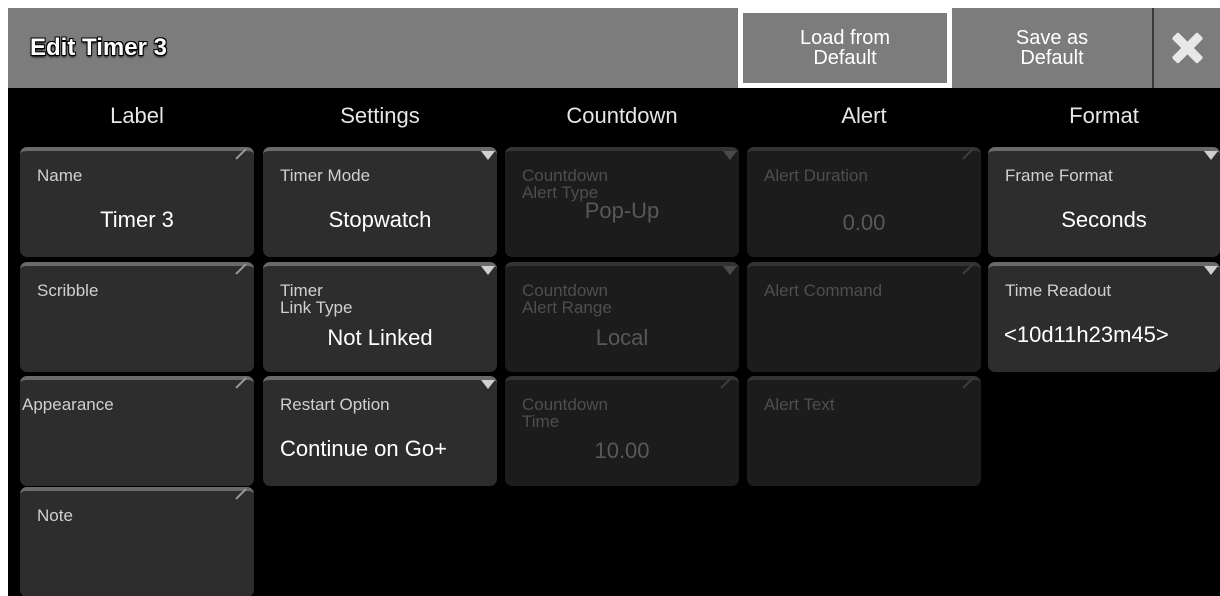 Image resolution: width=1220 pixels, height=596 pixels. I want to click on save-as-default-label: Save as Default, so click(1052, 48).